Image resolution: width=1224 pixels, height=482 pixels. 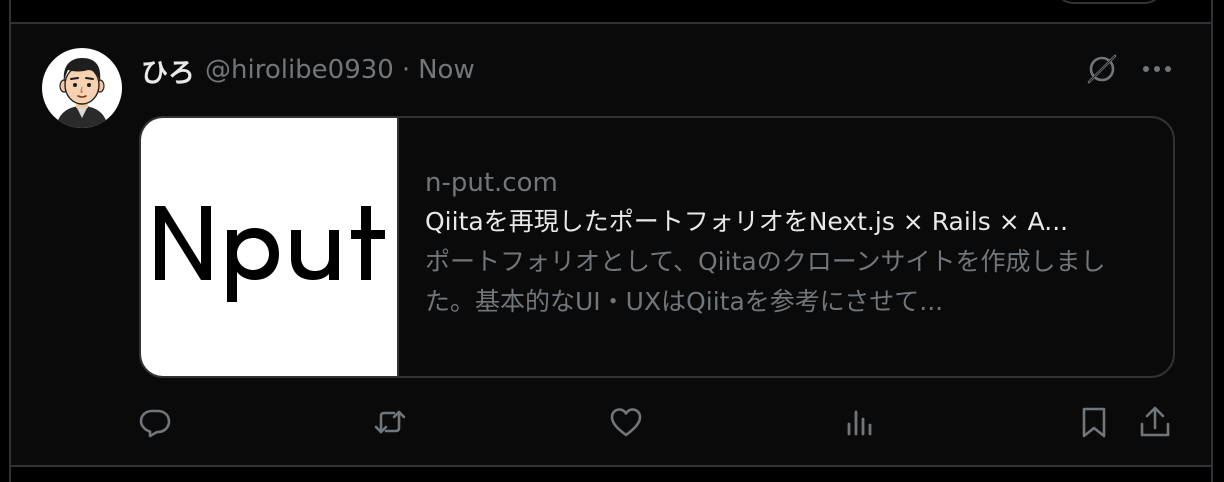 I want to click on grok-button, so click(x=1102, y=69).